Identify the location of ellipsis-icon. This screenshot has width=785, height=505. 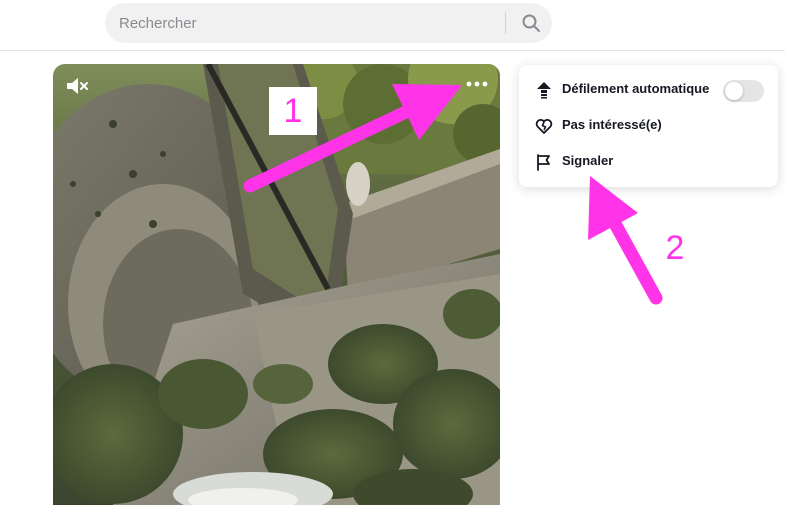
(477, 84).